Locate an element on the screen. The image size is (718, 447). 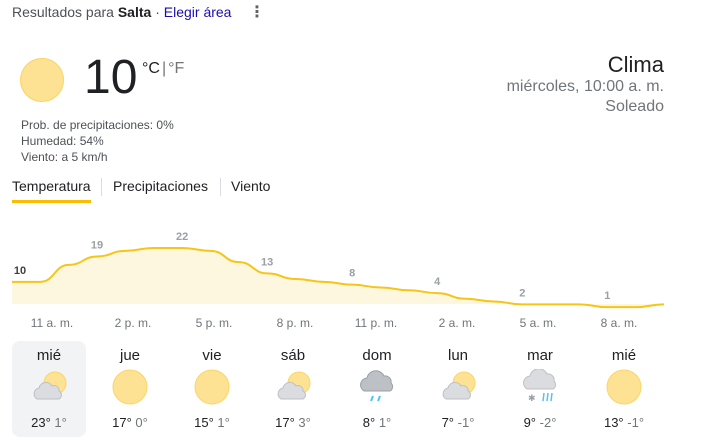
day-card-2: vie 15° 1° is located at coordinates (212, 389).